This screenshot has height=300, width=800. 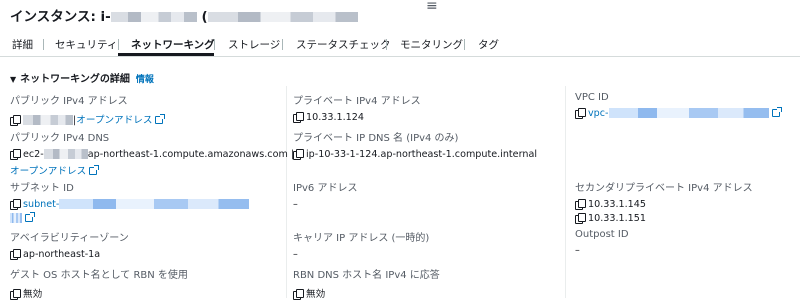 I want to click on field-label: サブネット ID, so click(x=42, y=188).